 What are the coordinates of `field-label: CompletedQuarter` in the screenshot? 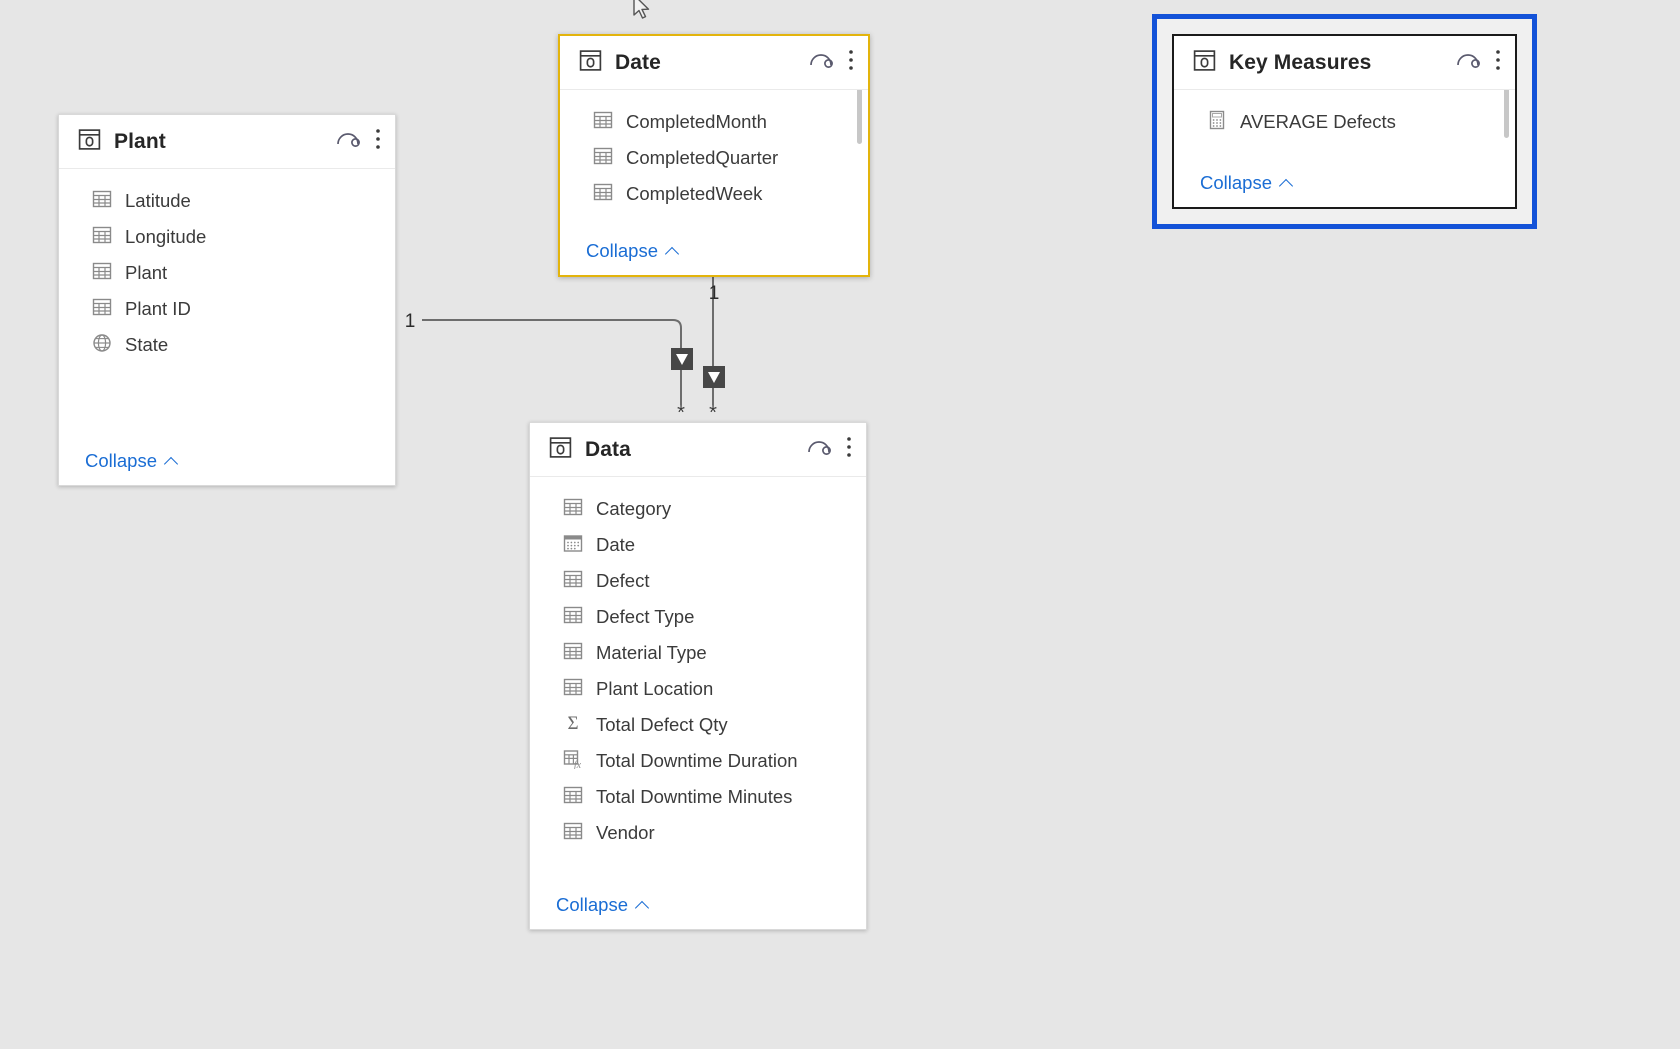 It's located at (702, 157).